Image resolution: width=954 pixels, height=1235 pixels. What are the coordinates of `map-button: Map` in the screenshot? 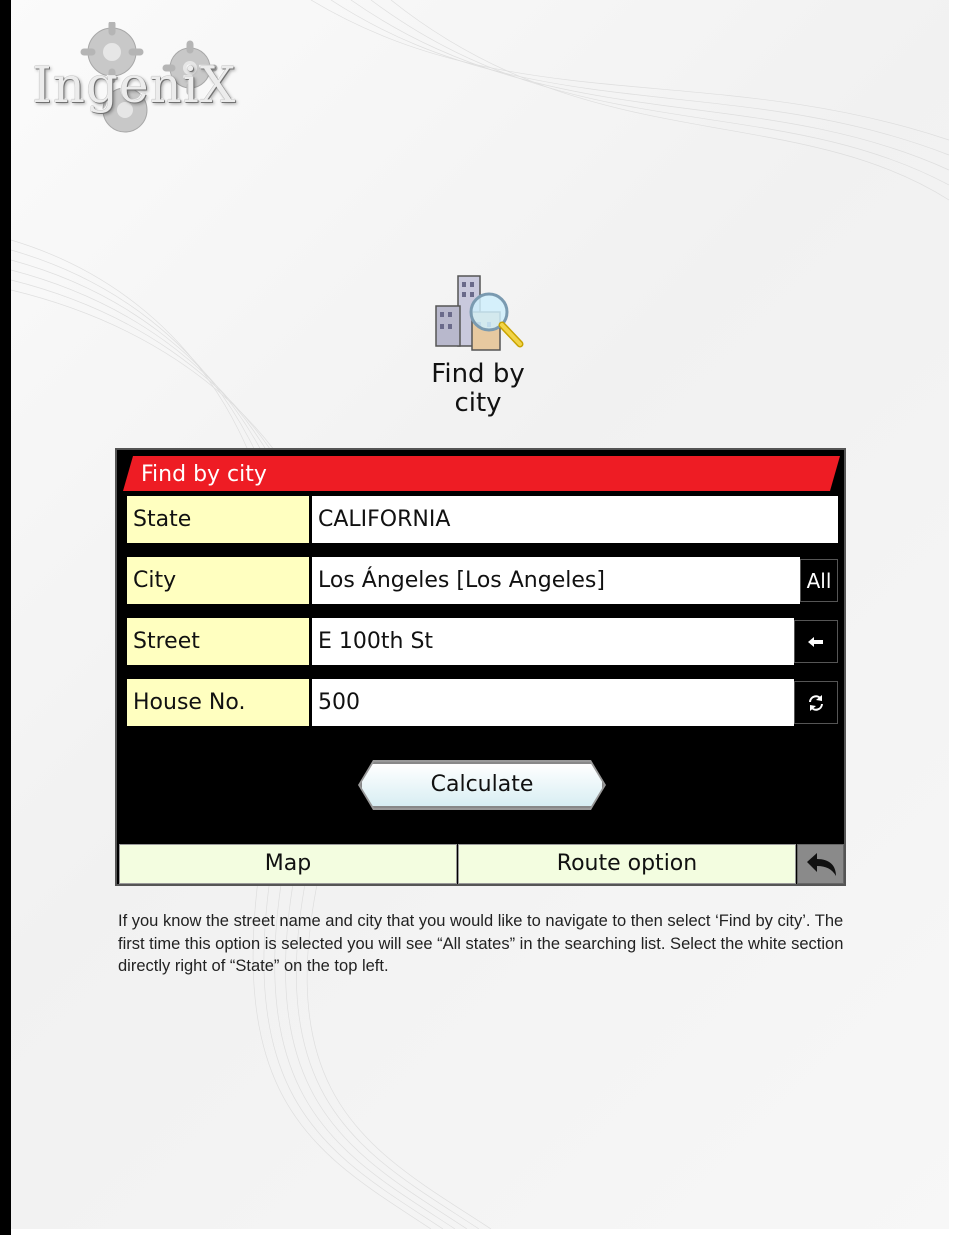 It's located at (288, 864).